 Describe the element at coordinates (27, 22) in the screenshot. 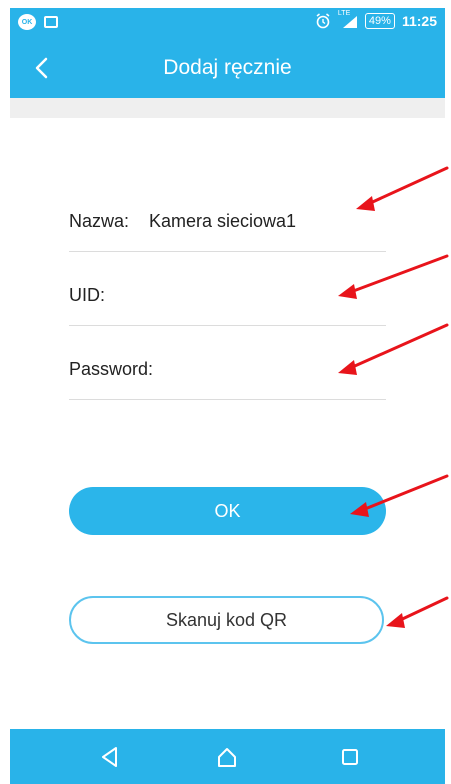

I see `signal-badge-icon: OK` at that location.